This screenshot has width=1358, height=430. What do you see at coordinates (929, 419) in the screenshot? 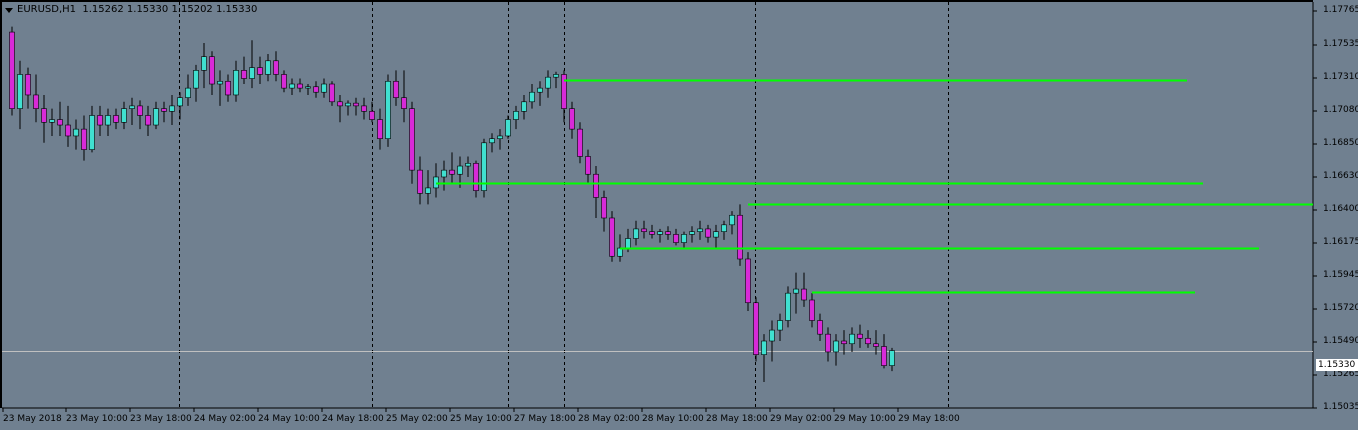
I see `time-tick: 29 May 18:00` at bounding box center [929, 419].